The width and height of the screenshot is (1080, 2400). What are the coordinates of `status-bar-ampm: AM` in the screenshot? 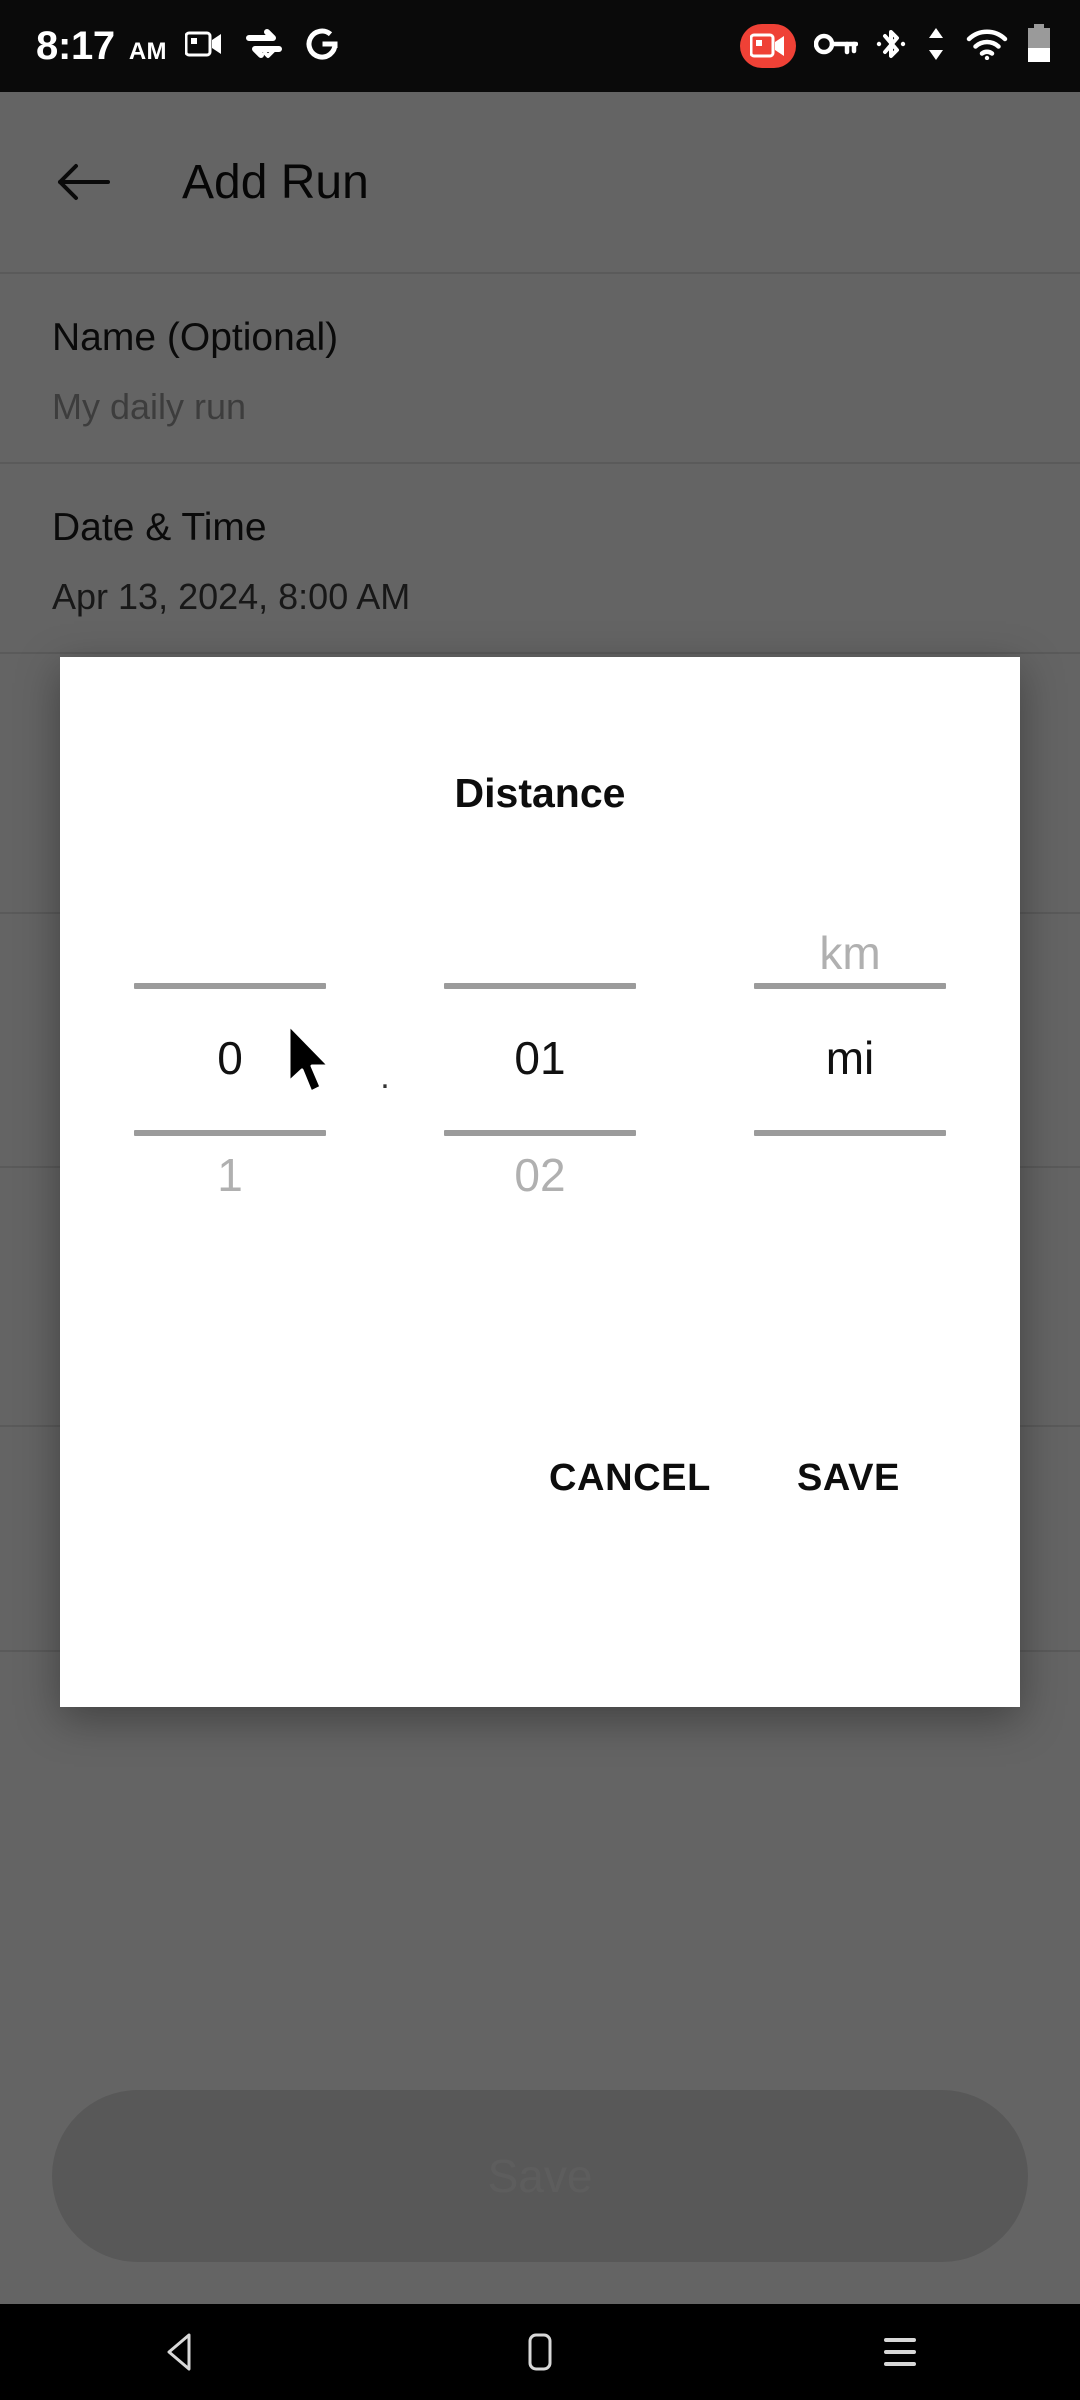 It's located at (147, 51).